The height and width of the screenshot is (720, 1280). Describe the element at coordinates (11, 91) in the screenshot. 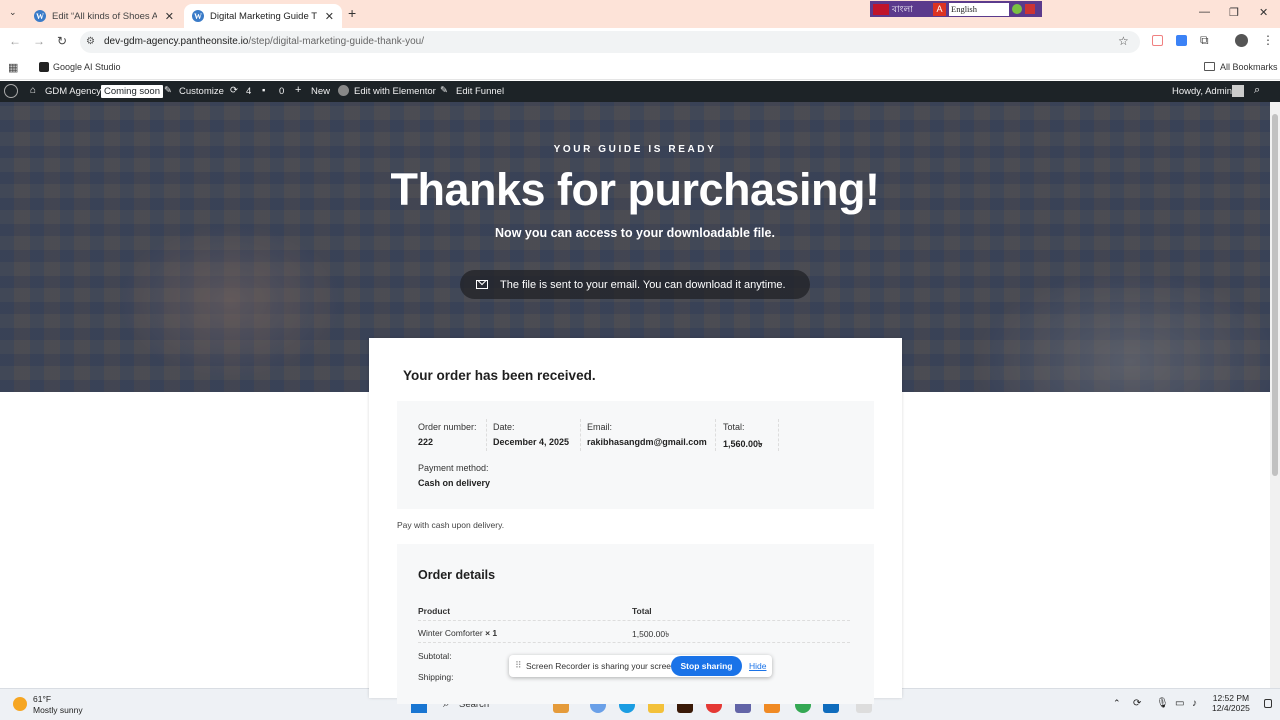

I see `wordpress-logo-icon` at that location.